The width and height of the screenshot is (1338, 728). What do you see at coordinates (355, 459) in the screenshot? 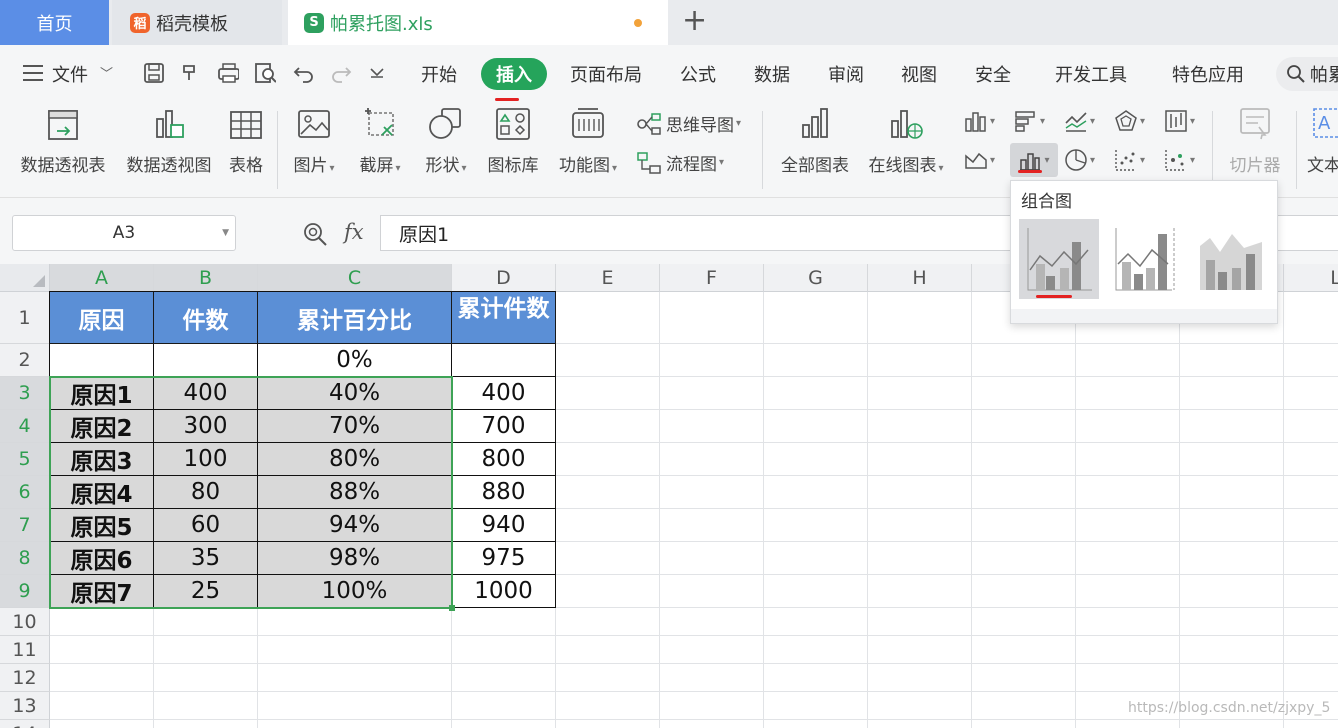
I see `table-cell: 80%` at bounding box center [355, 459].